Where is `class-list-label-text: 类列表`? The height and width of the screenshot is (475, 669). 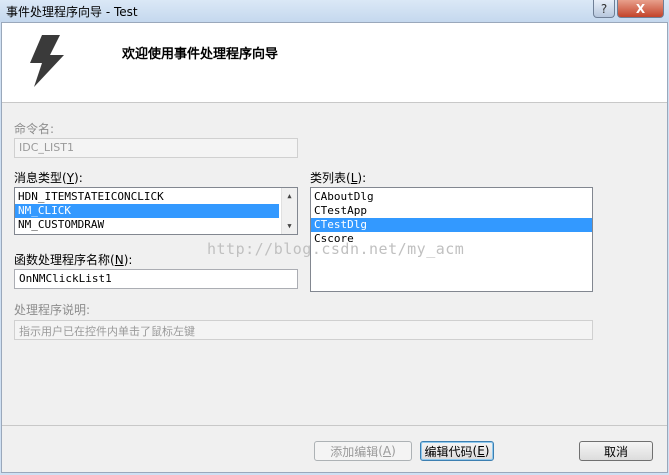 class-list-label-text: 类列表 is located at coordinates (328, 178).